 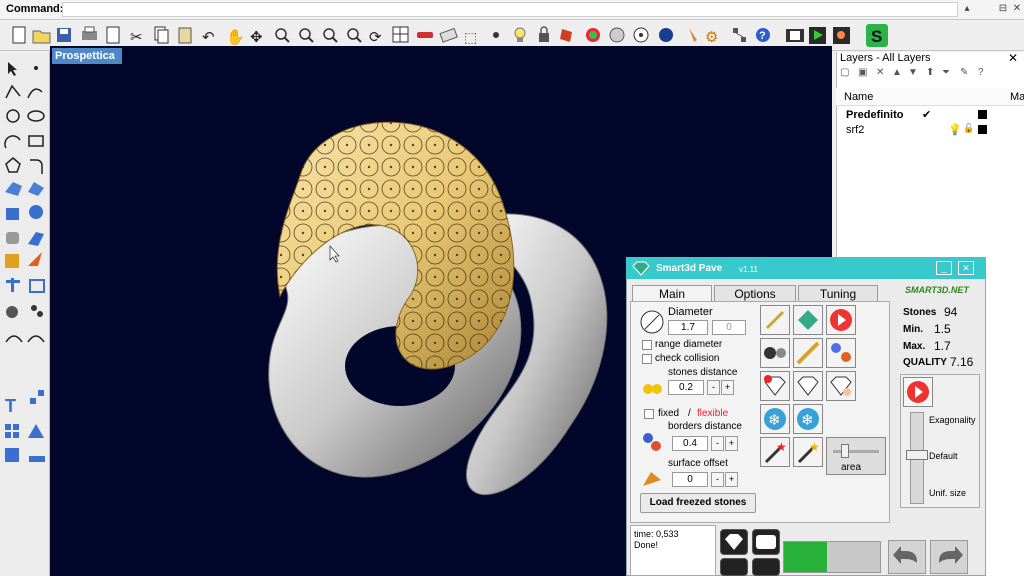 What do you see at coordinates (946, 72) in the screenshot?
I see `filter-icon: ⏷` at bounding box center [946, 72].